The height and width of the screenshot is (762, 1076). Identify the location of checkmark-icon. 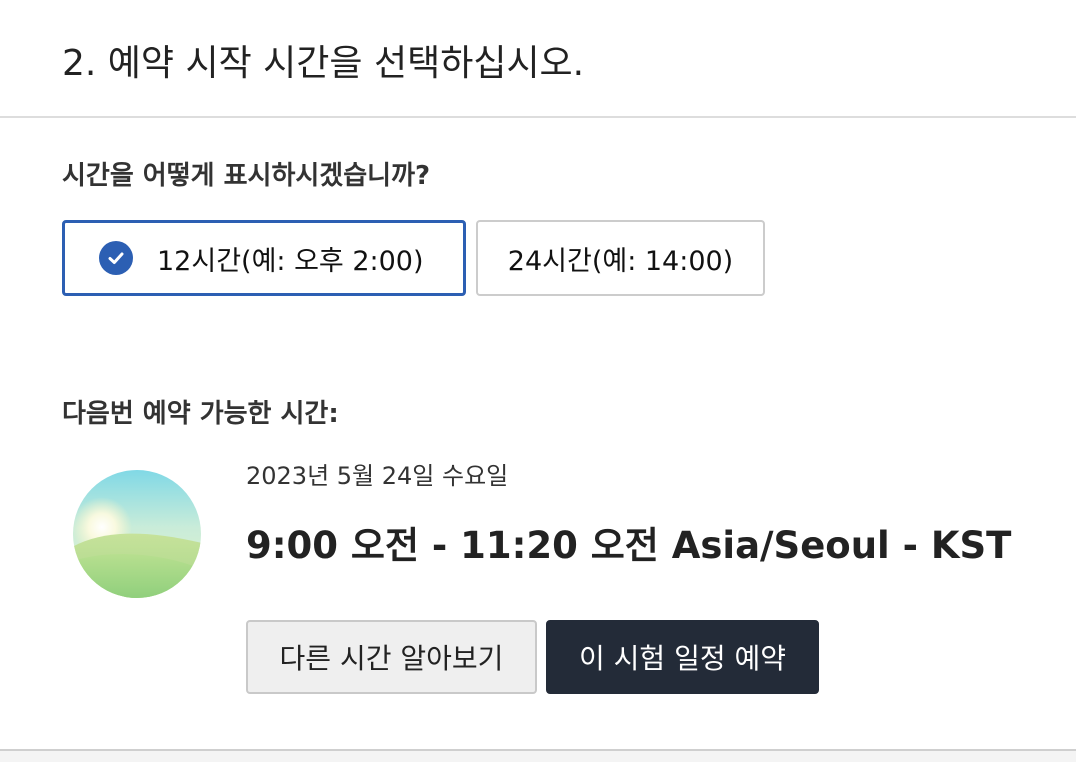
(116, 258).